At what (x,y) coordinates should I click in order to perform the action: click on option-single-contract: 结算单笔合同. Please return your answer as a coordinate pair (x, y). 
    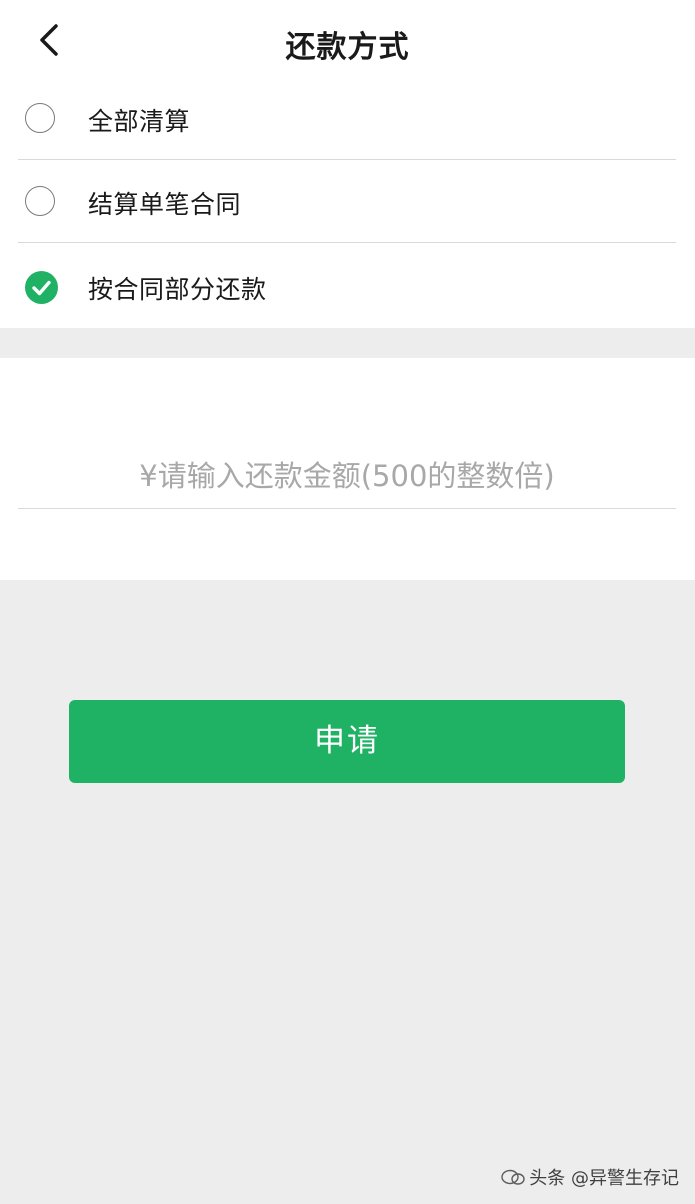
    Looking at the image, I should click on (347, 201).